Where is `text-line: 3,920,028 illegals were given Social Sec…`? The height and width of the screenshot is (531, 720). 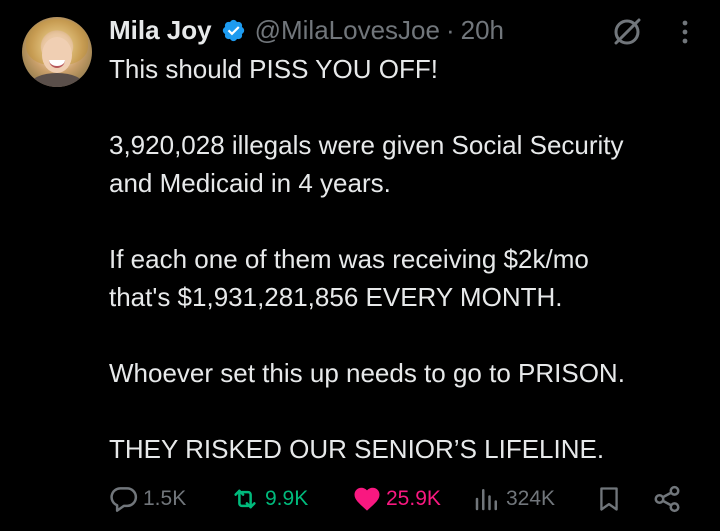
text-line: 3,920,028 illegals were given Social Sec… is located at coordinates (366, 145).